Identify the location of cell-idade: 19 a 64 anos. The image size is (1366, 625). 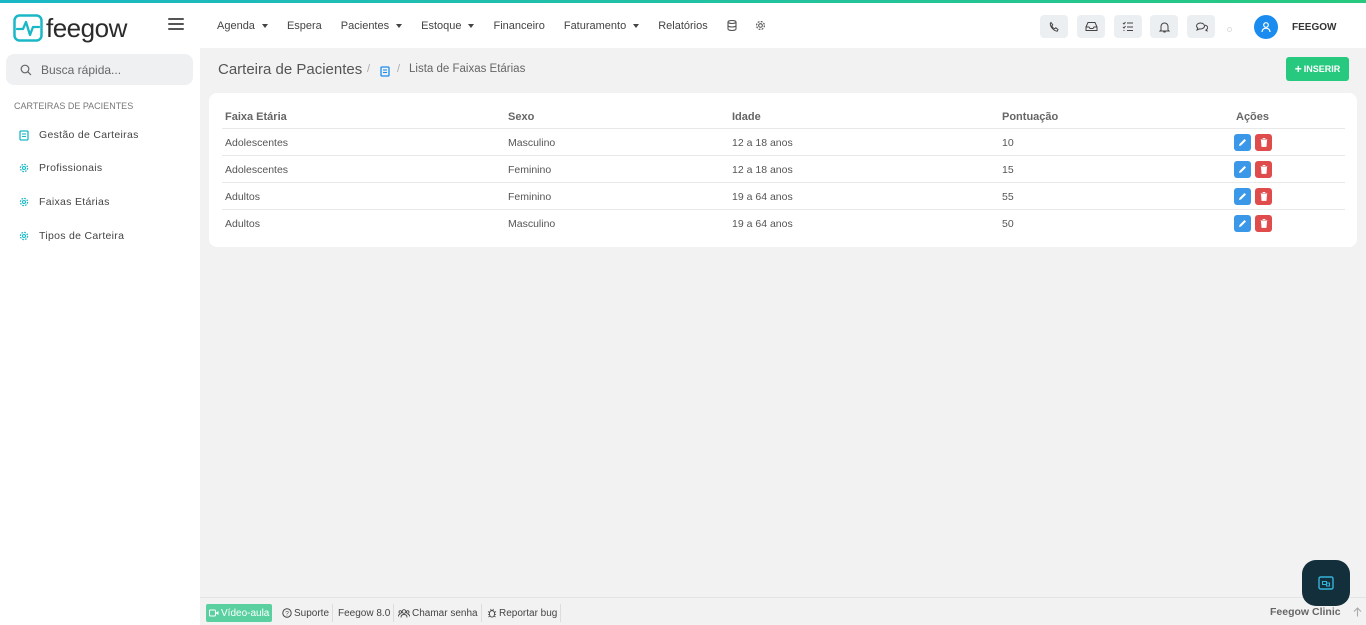
(762, 197).